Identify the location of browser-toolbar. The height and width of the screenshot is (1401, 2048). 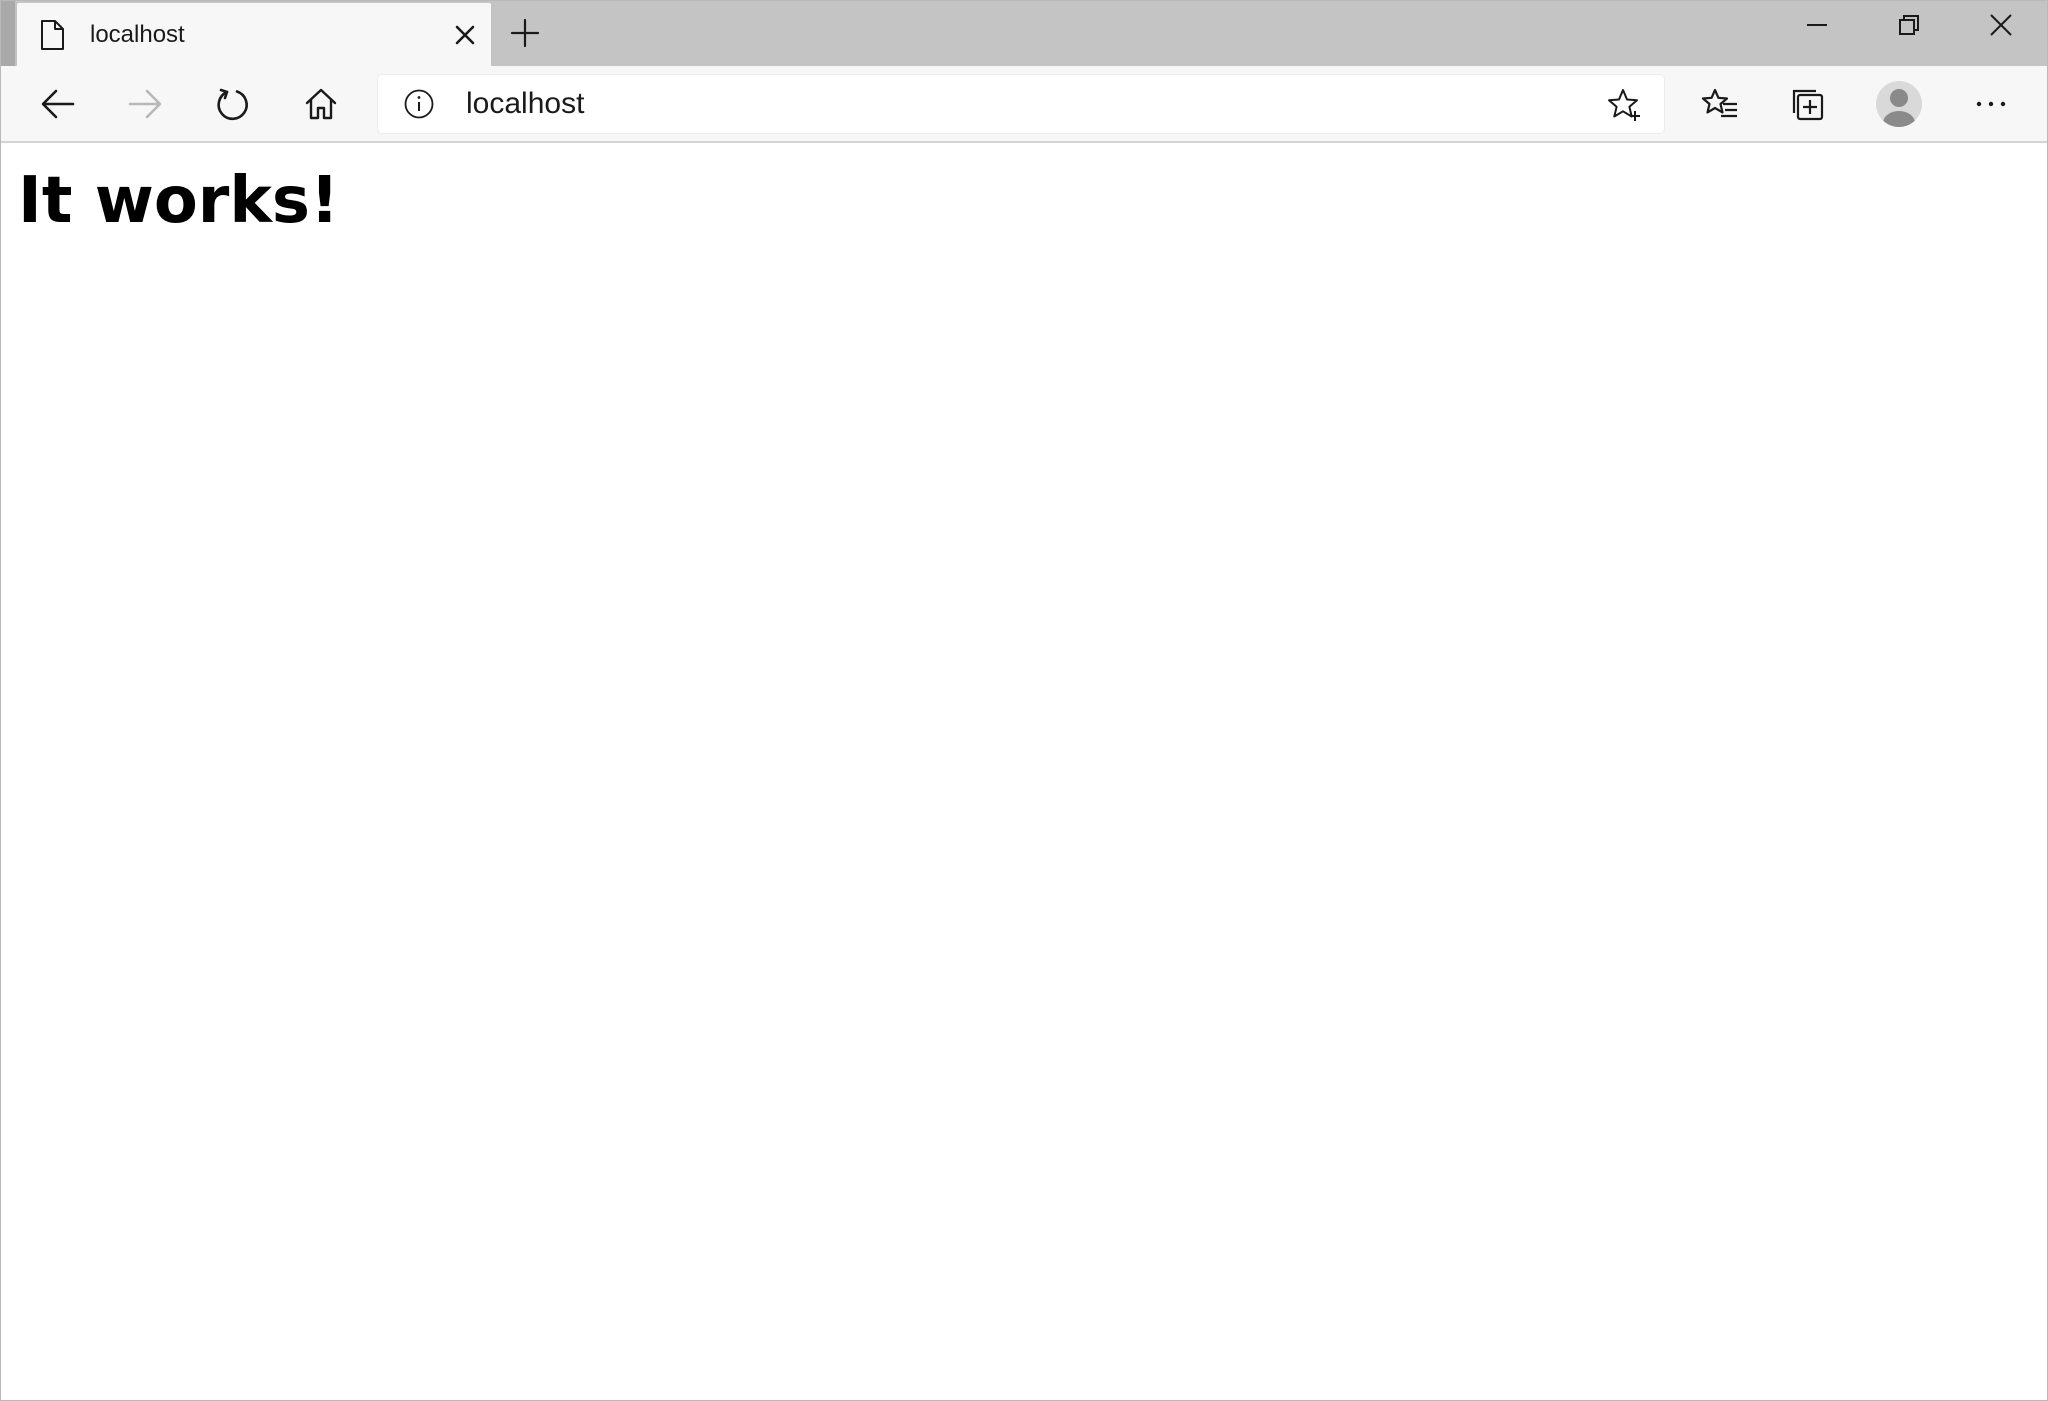
(1024, 104).